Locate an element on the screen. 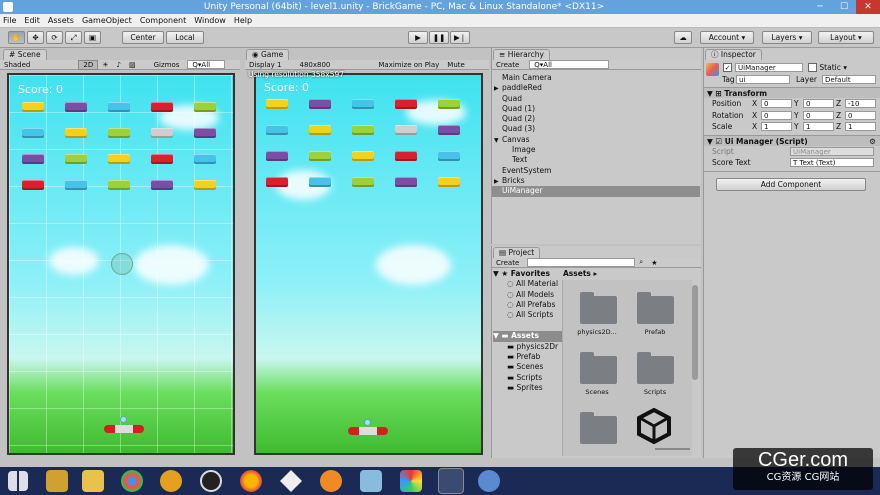  pause-icon: ❚❚ is located at coordinates (439, 37).